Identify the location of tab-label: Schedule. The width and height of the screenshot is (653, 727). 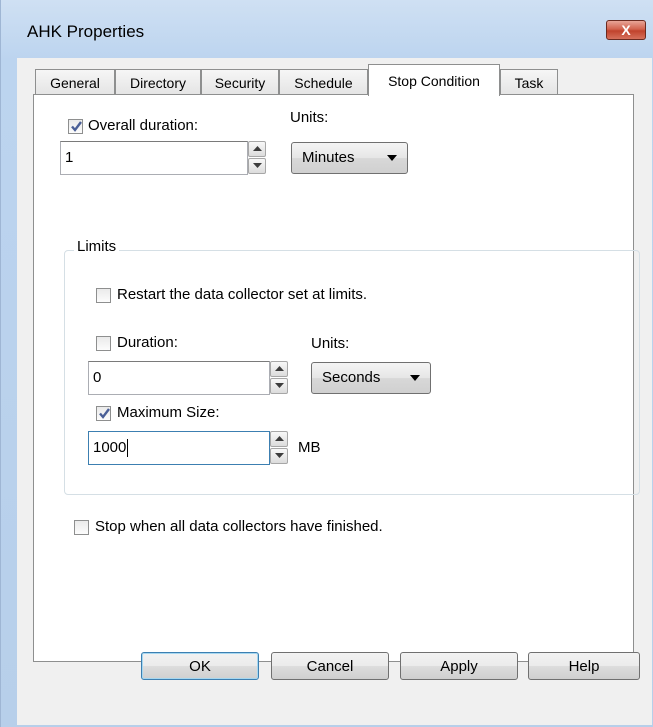
(323, 82).